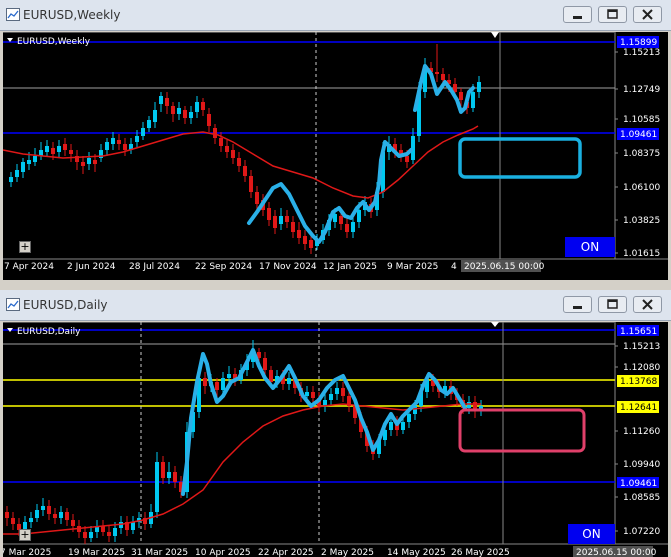 Image resolution: width=671 pixels, height=557 pixels. What do you see at coordinates (65, 305) in the screenshot?
I see `daily-window-title: EURUSD,Daily` at bounding box center [65, 305].